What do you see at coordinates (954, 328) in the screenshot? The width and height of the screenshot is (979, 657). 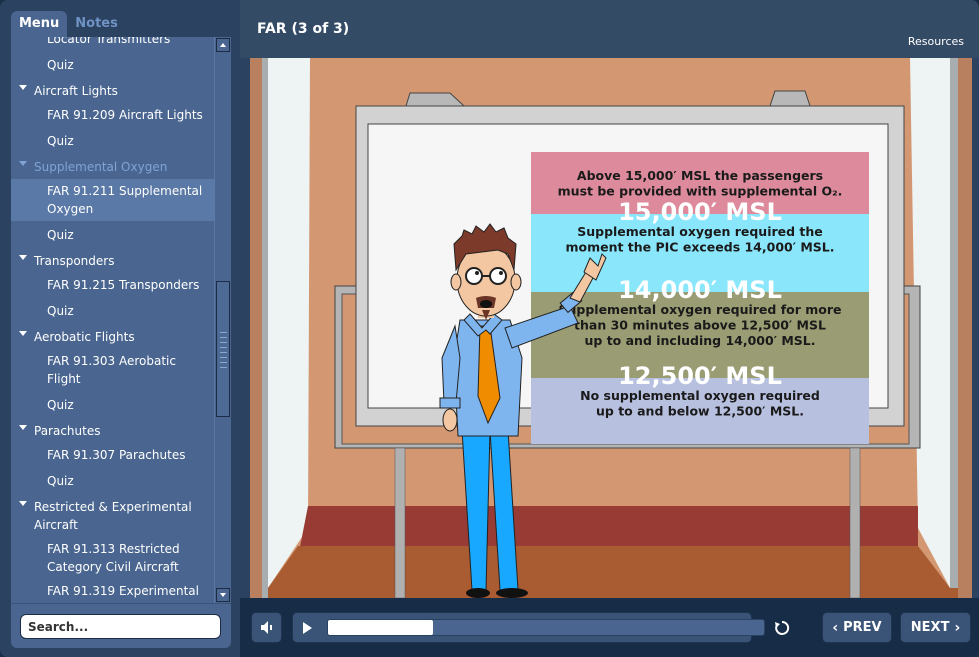 I see `right-frame-shadow` at bounding box center [954, 328].